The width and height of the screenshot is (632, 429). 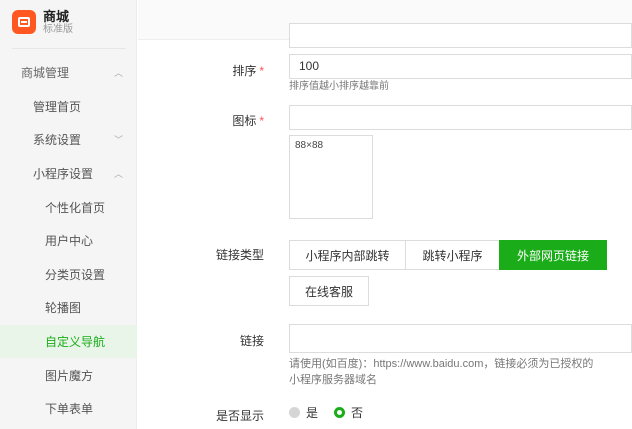 I want to click on link-hint-line-2: 小程序服务器域名, so click(x=333, y=380).